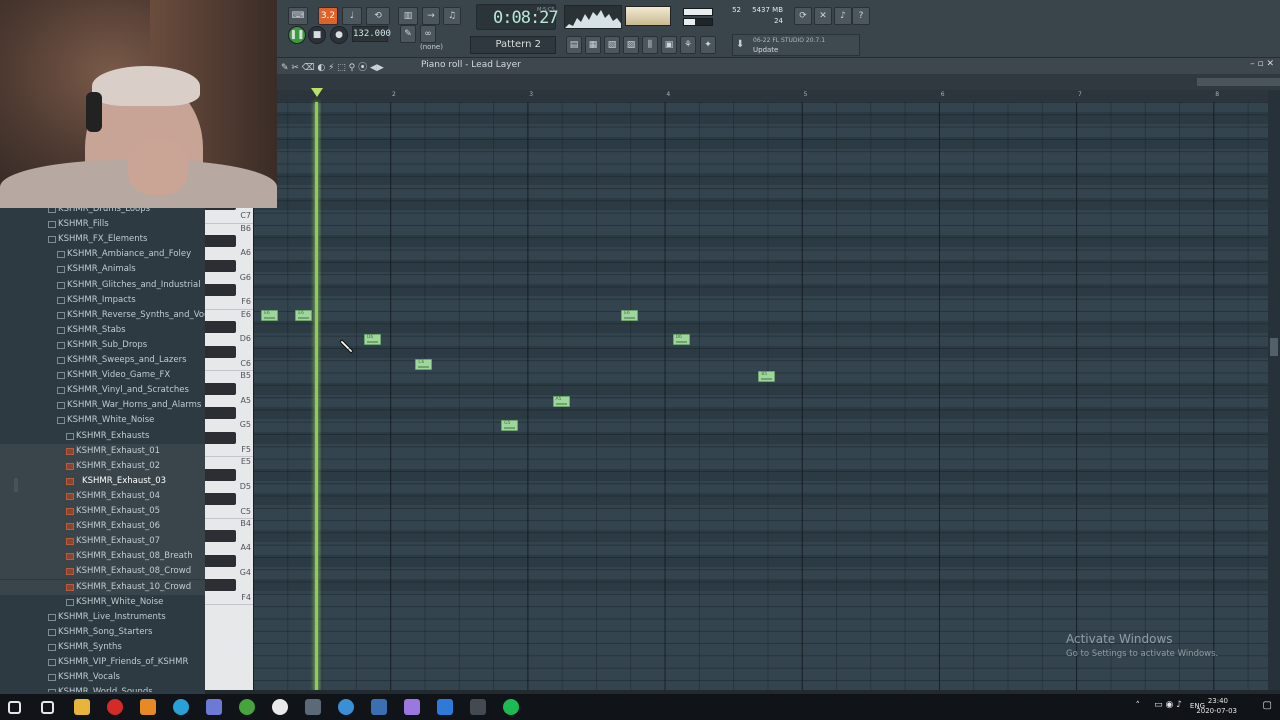 The width and height of the screenshot is (1280, 720). Describe the element at coordinates (339, 35) in the screenshot. I see `record-button: ●` at that location.